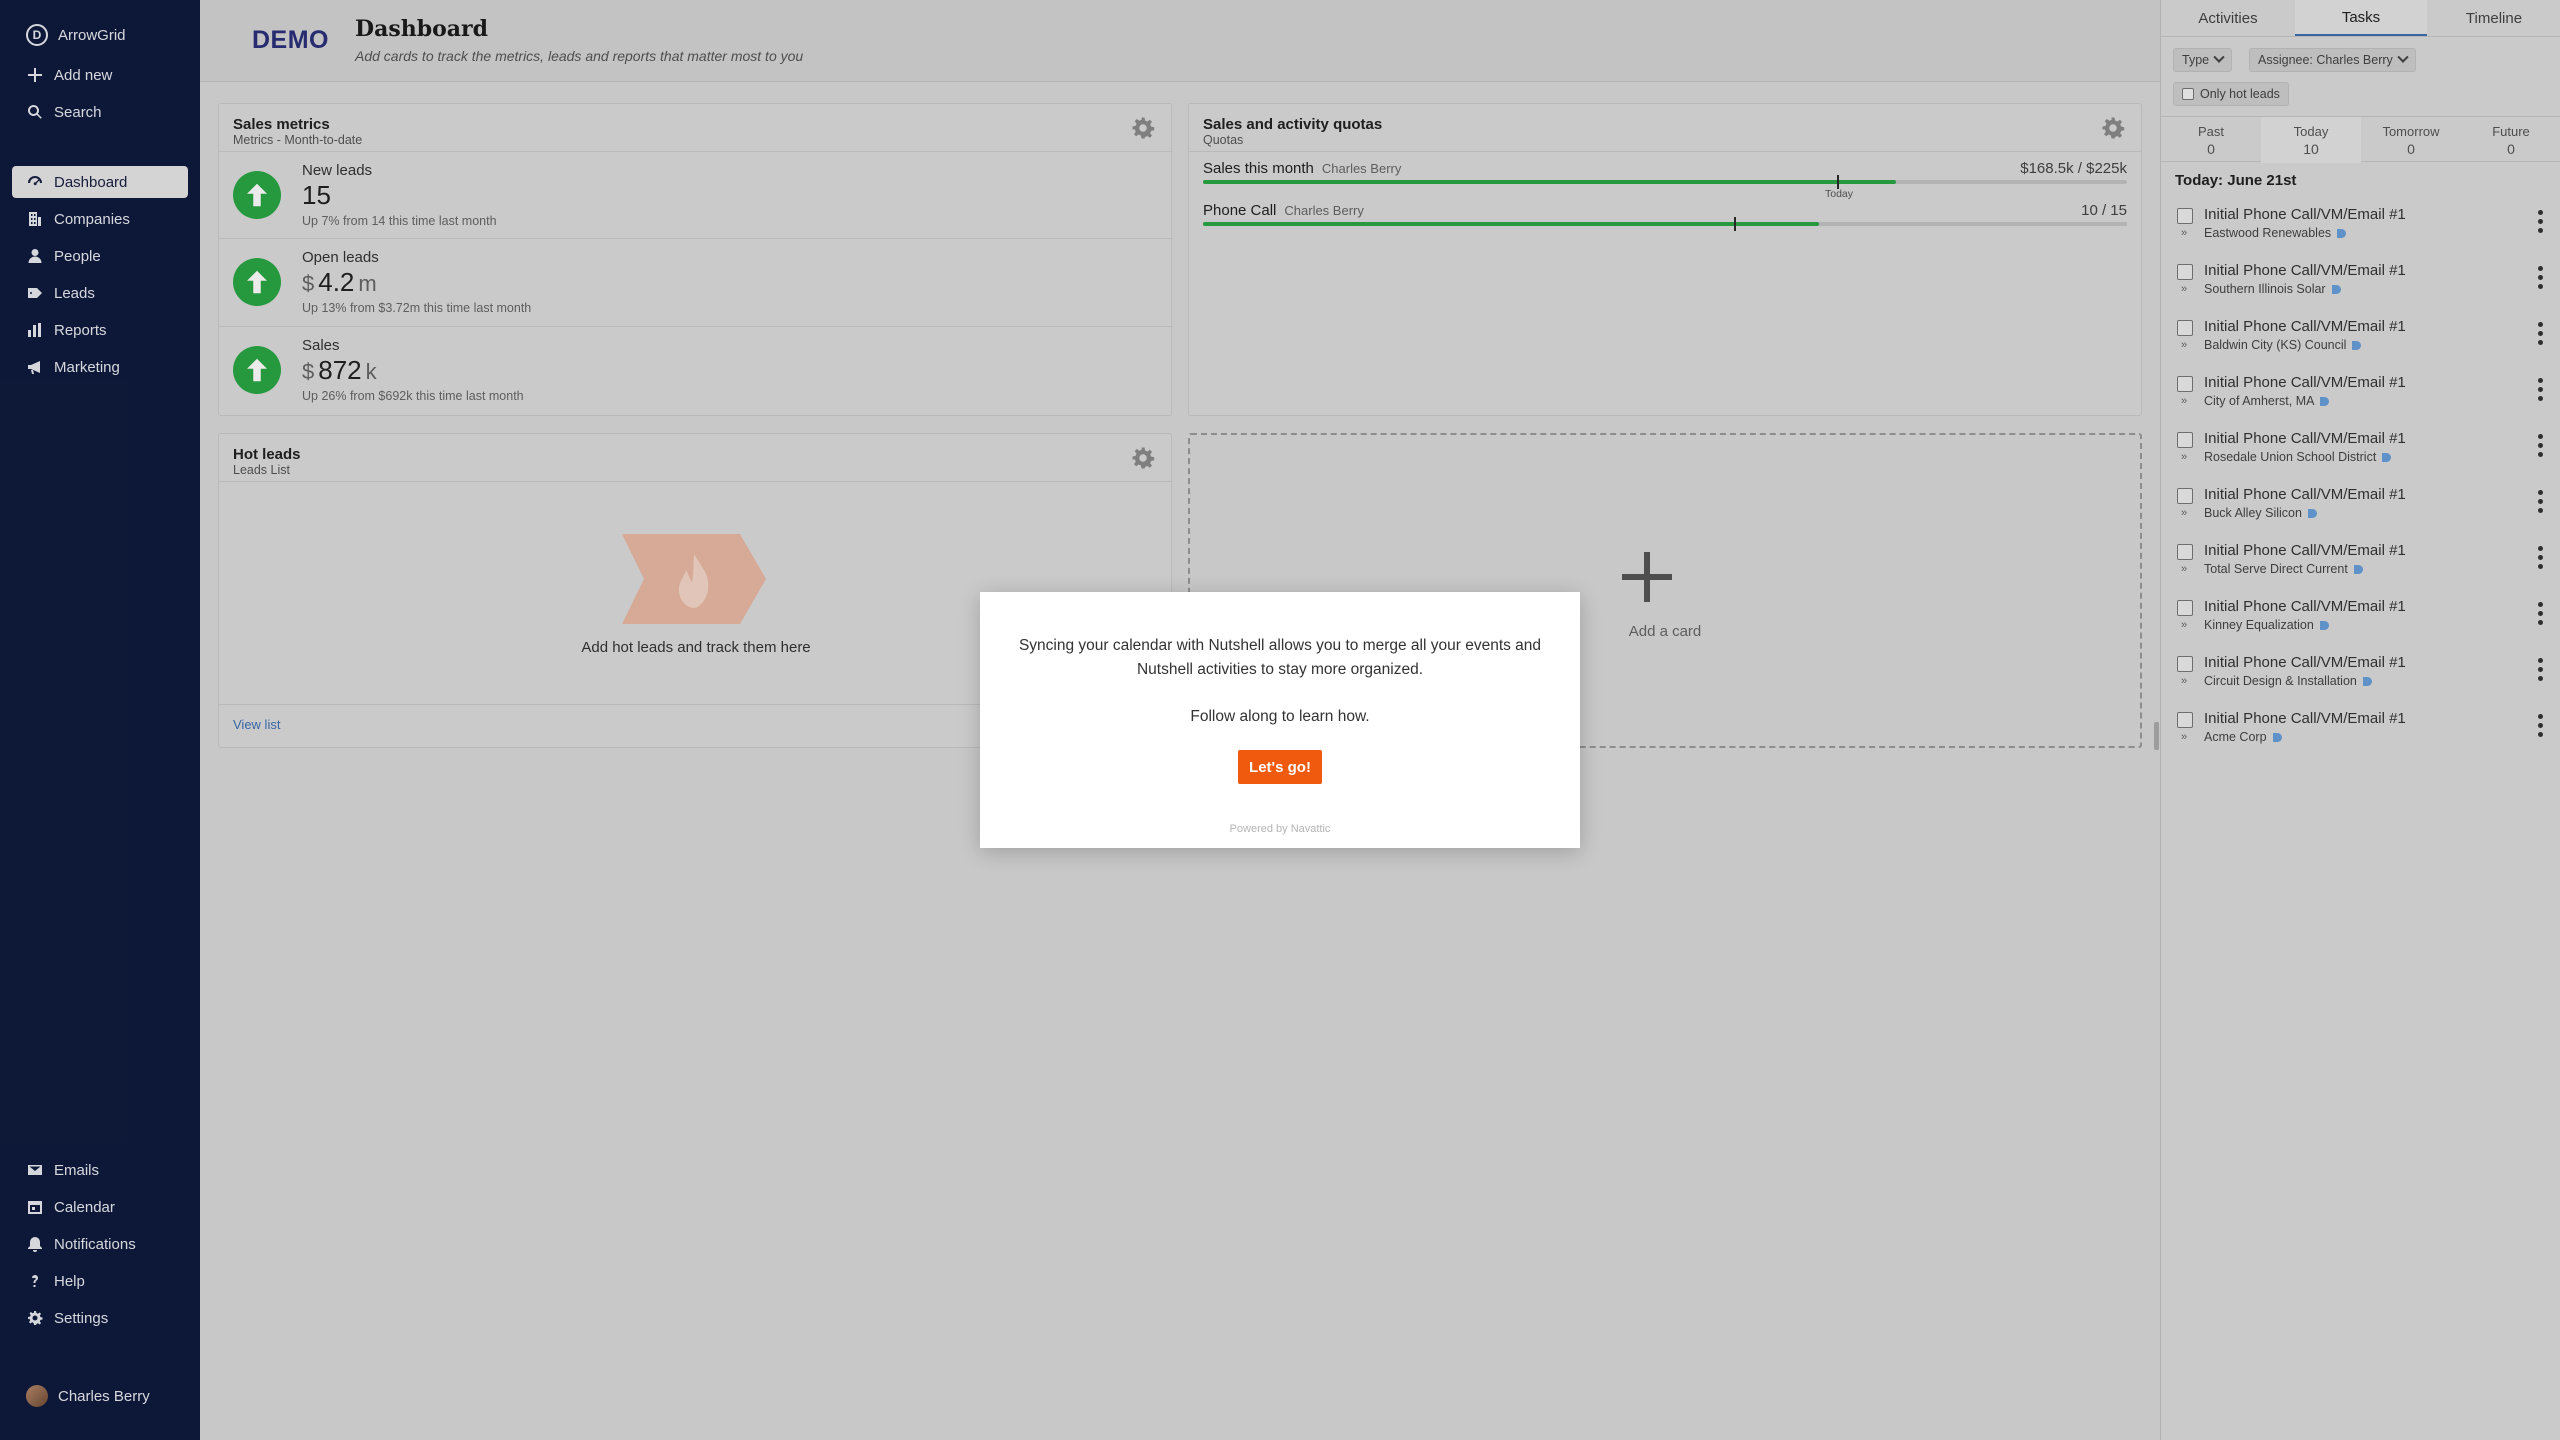 The image size is (2560, 1440). What do you see at coordinates (1280, 767) in the screenshot?
I see `lets-go-button: Let's go!` at bounding box center [1280, 767].